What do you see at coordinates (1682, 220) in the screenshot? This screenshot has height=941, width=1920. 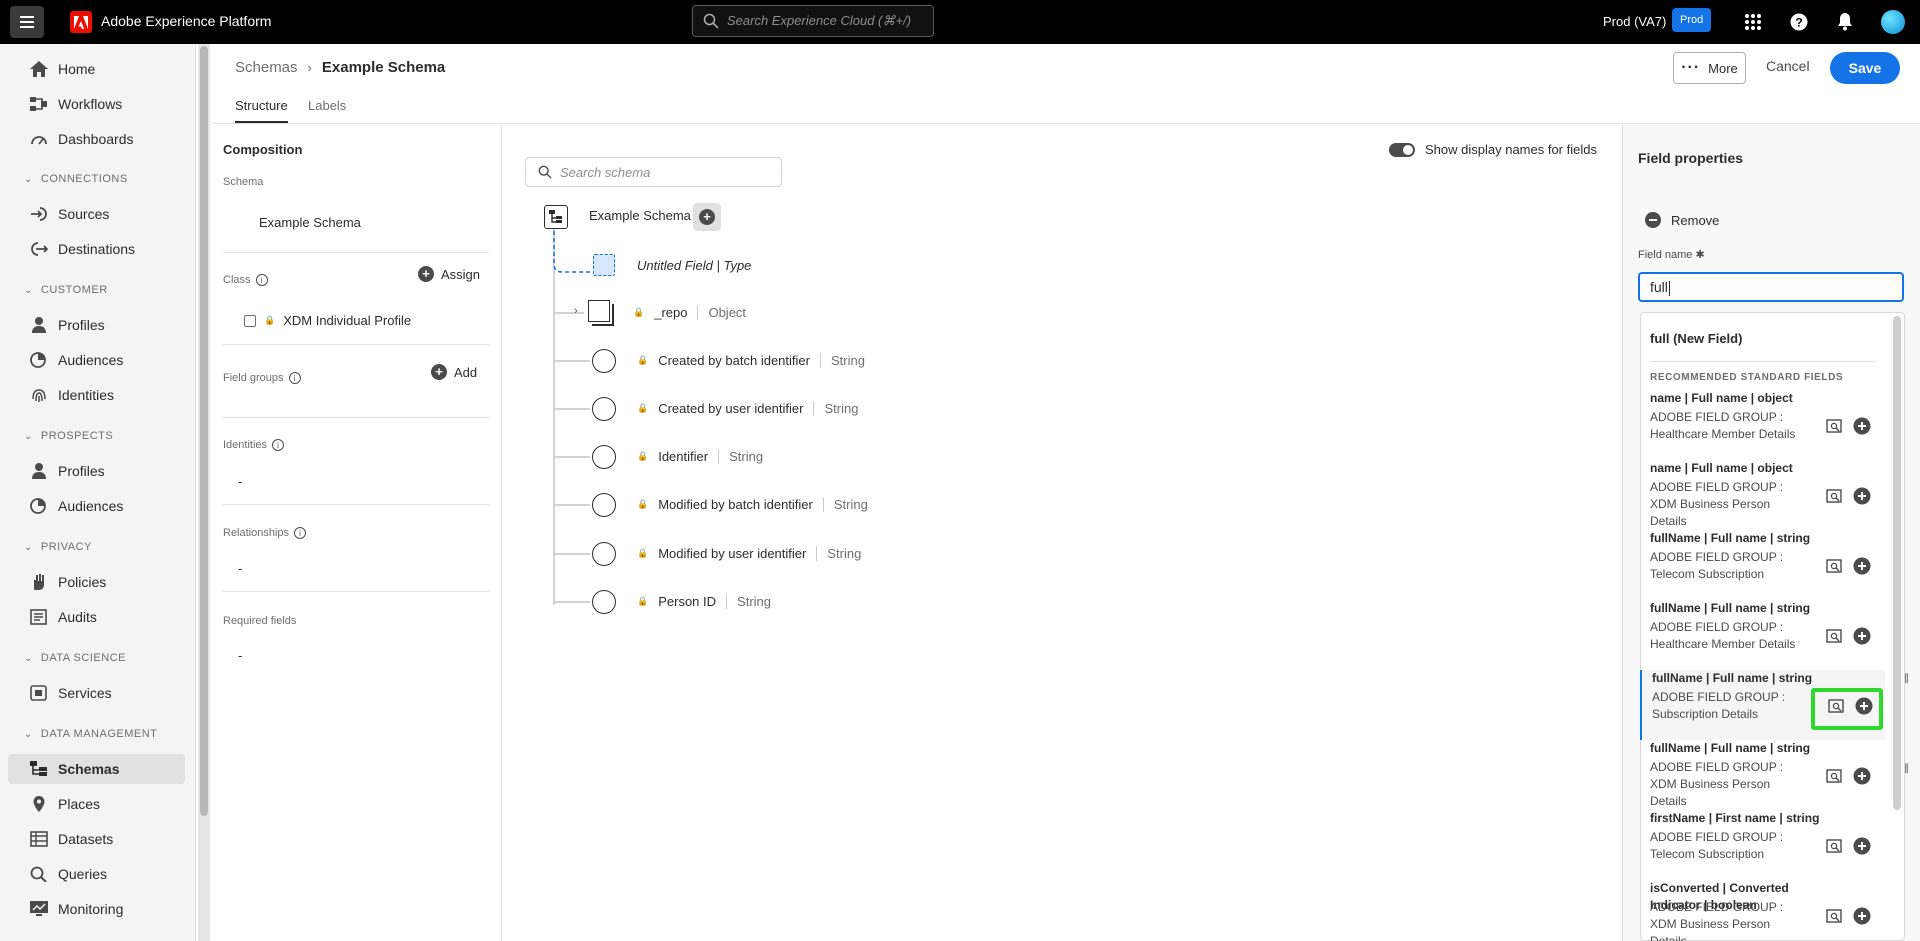 I see `remove-field-button: Remove` at bounding box center [1682, 220].